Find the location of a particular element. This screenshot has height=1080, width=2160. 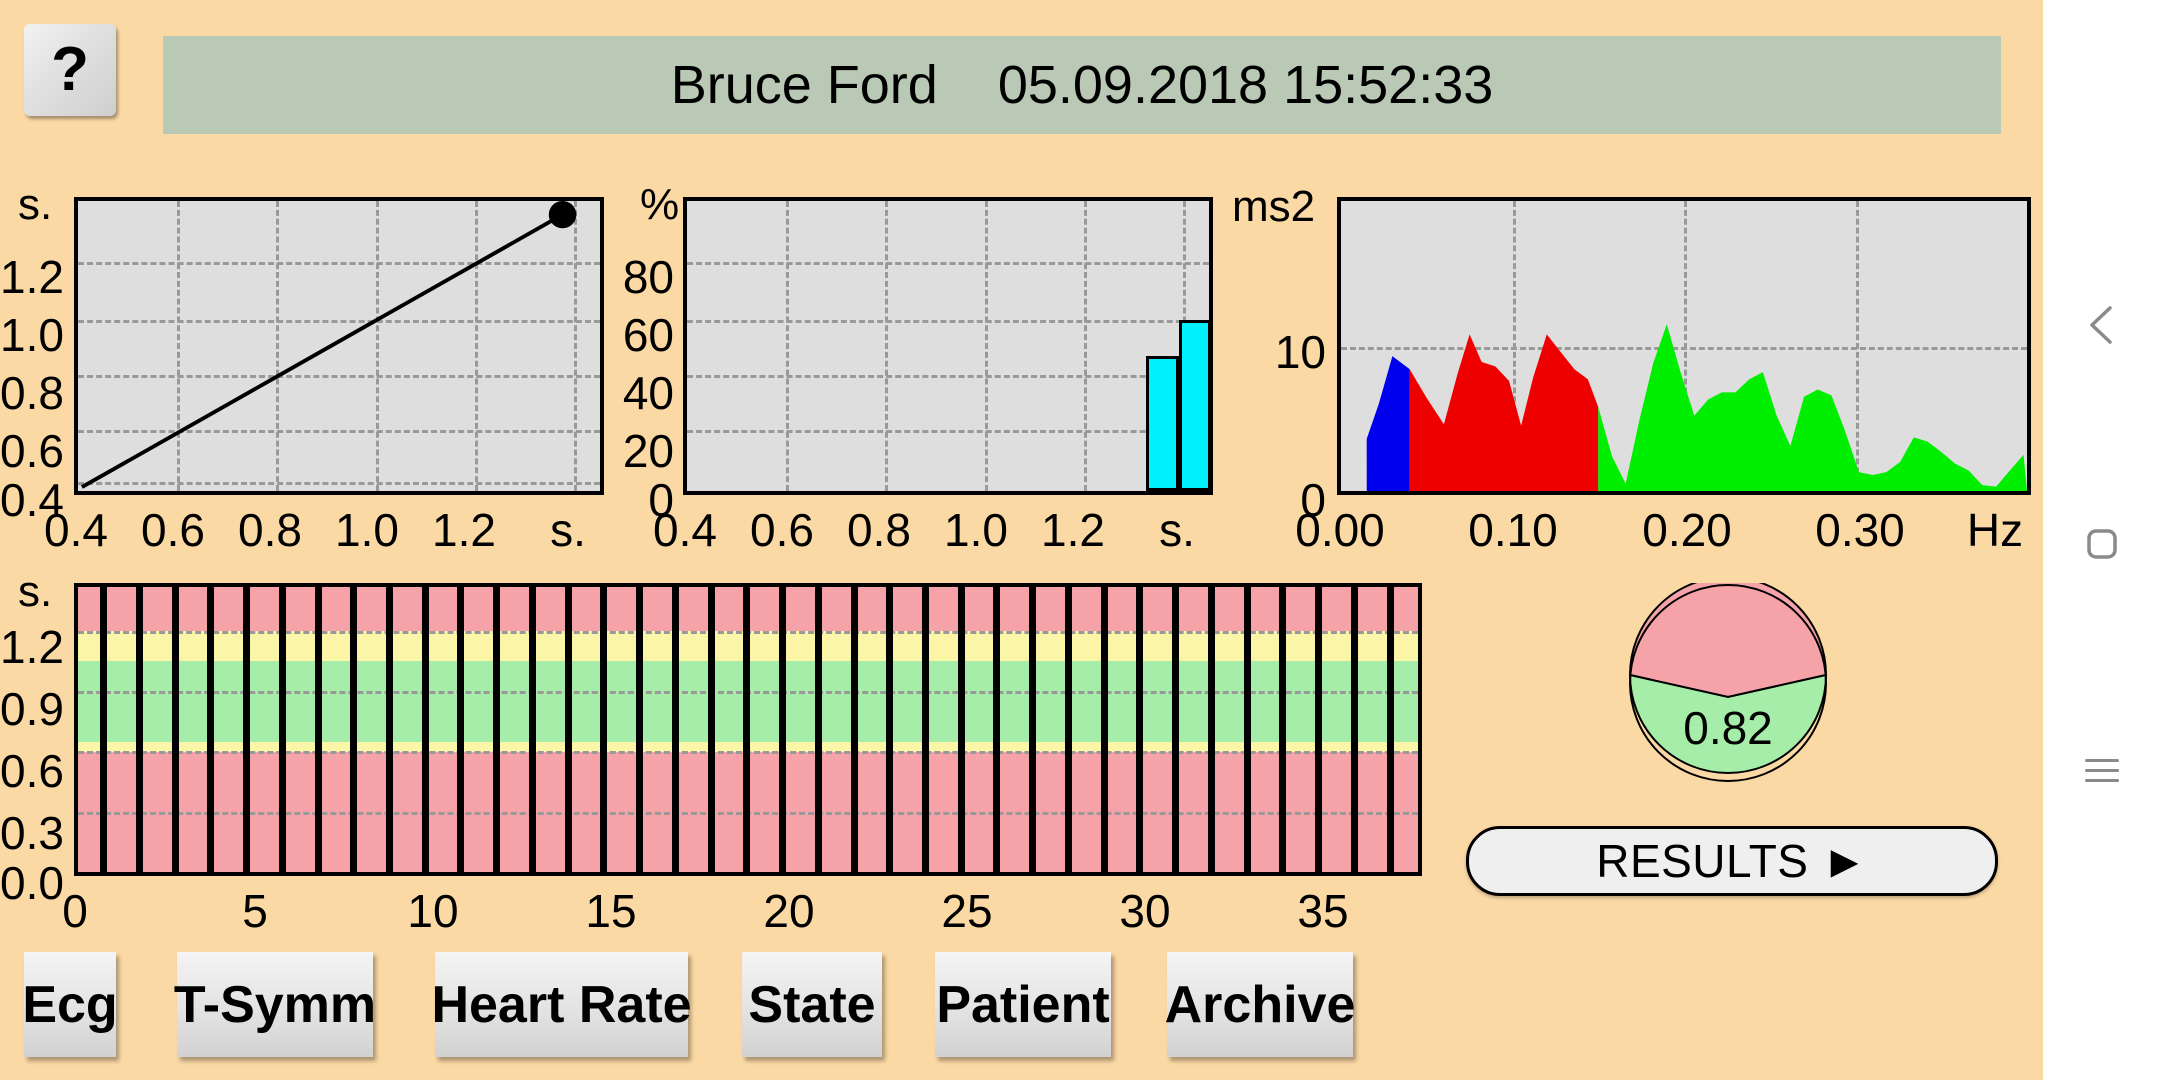

chart2-ytick: 20 is located at coordinates (648, 451).